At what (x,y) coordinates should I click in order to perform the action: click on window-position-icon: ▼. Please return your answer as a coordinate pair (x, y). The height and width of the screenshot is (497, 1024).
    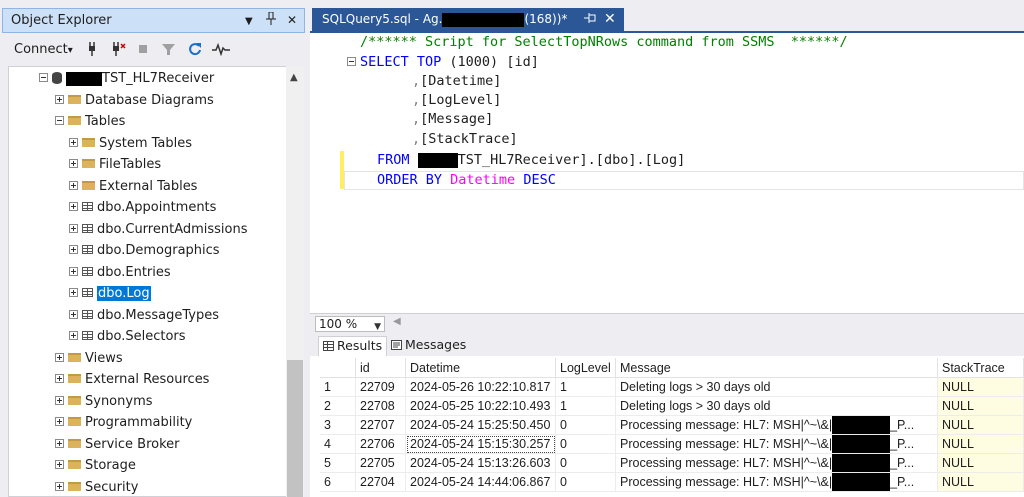
    Looking at the image, I should click on (249, 22).